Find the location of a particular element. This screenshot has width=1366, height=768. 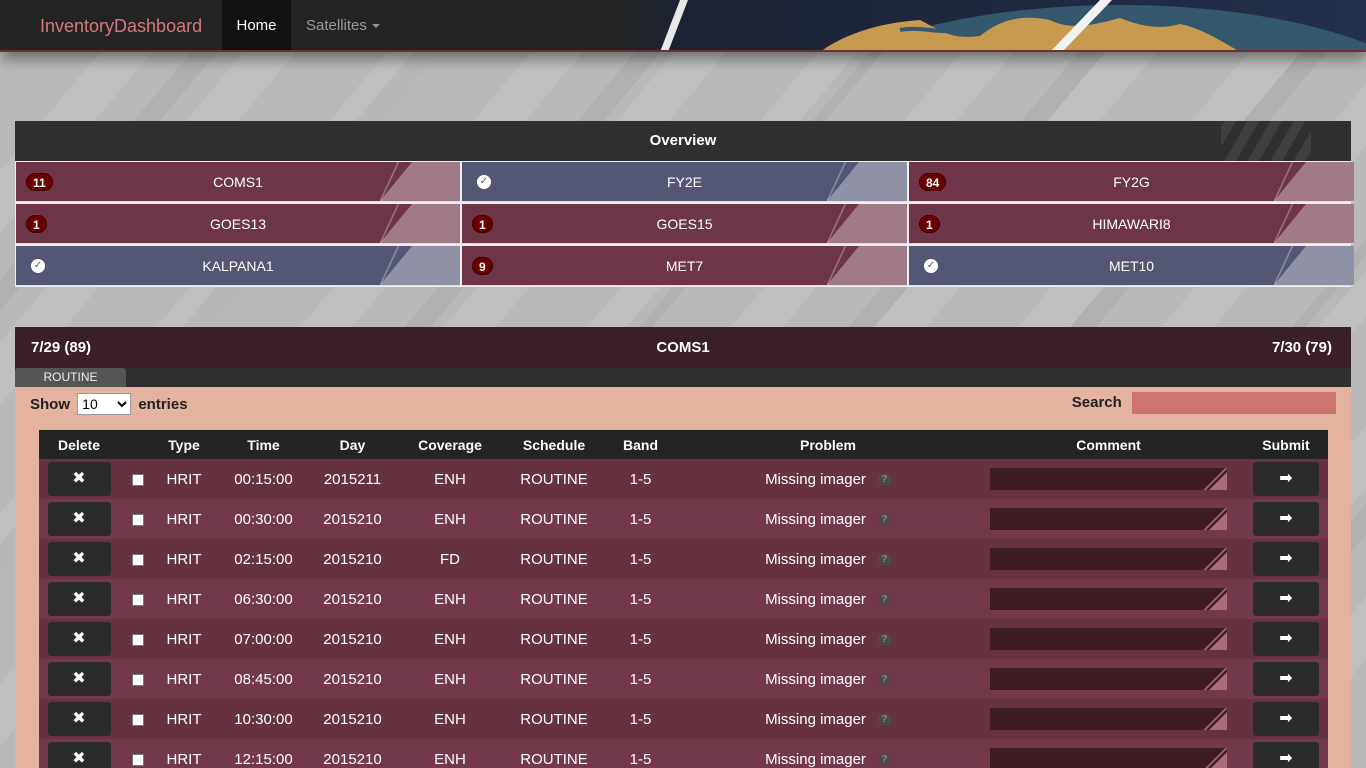

brand-link: InventoryDashboard is located at coordinates (121, 25).